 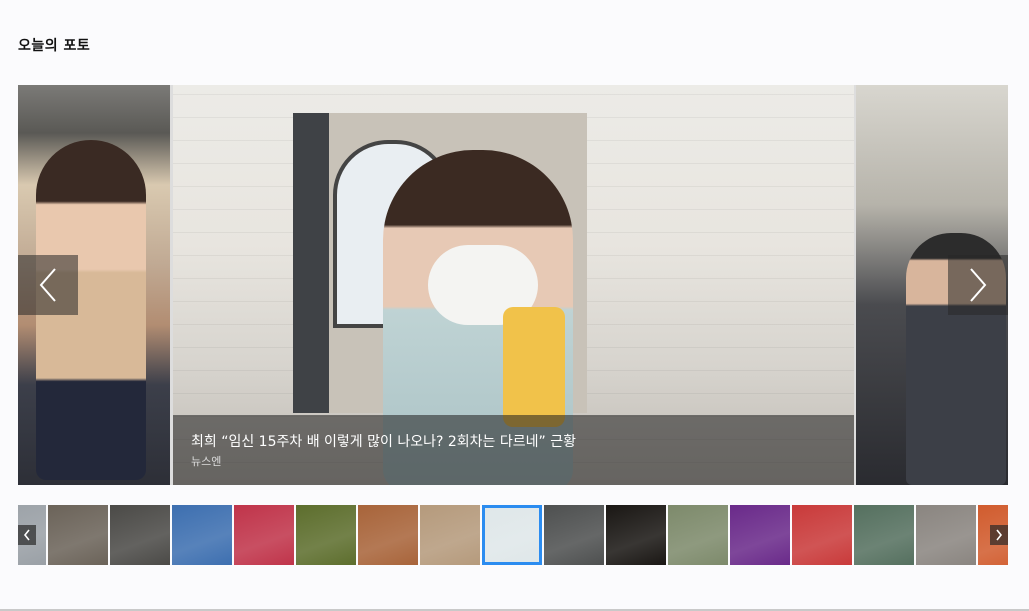 What do you see at coordinates (383, 441) in the screenshot?
I see `caption-title: 최희 “임신 15주차 배 이렇게 많이 나오나? 2회차는 다르네” 근황` at bounding box center [383, 441].